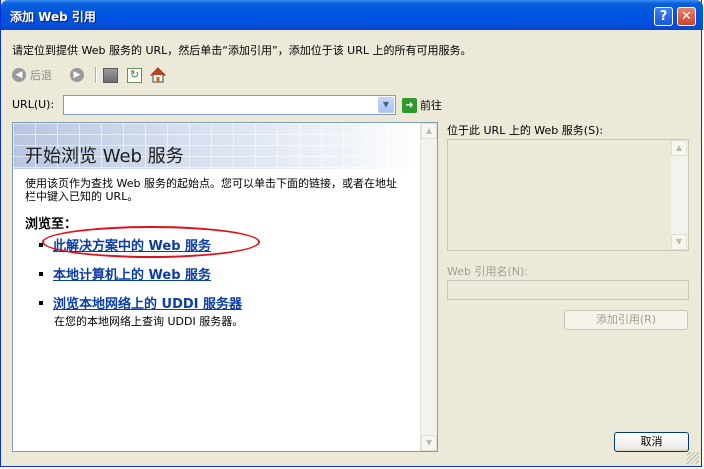 Image resolution: width=704 pixels, height=469 pixels. What do you see at coordinates (651, 442) in the screenshot?
I see `cancel-button: 取消` at bounding box center [651, 442].